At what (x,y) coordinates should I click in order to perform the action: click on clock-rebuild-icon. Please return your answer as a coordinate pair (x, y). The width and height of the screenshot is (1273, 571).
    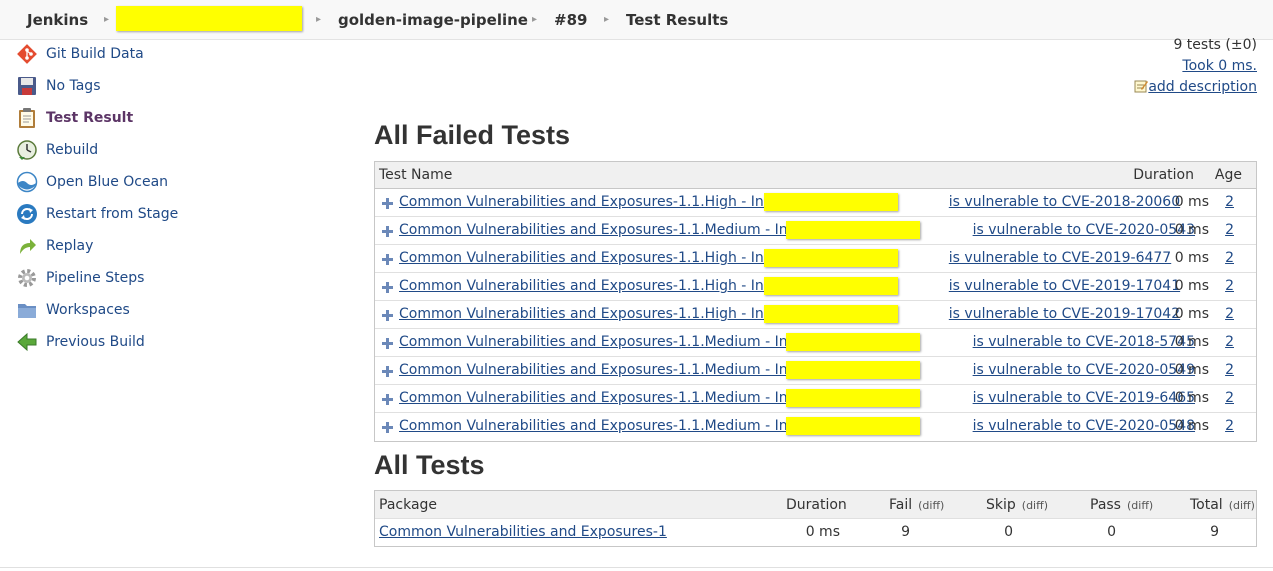
    Looking at the image, I should click on (27, 150).